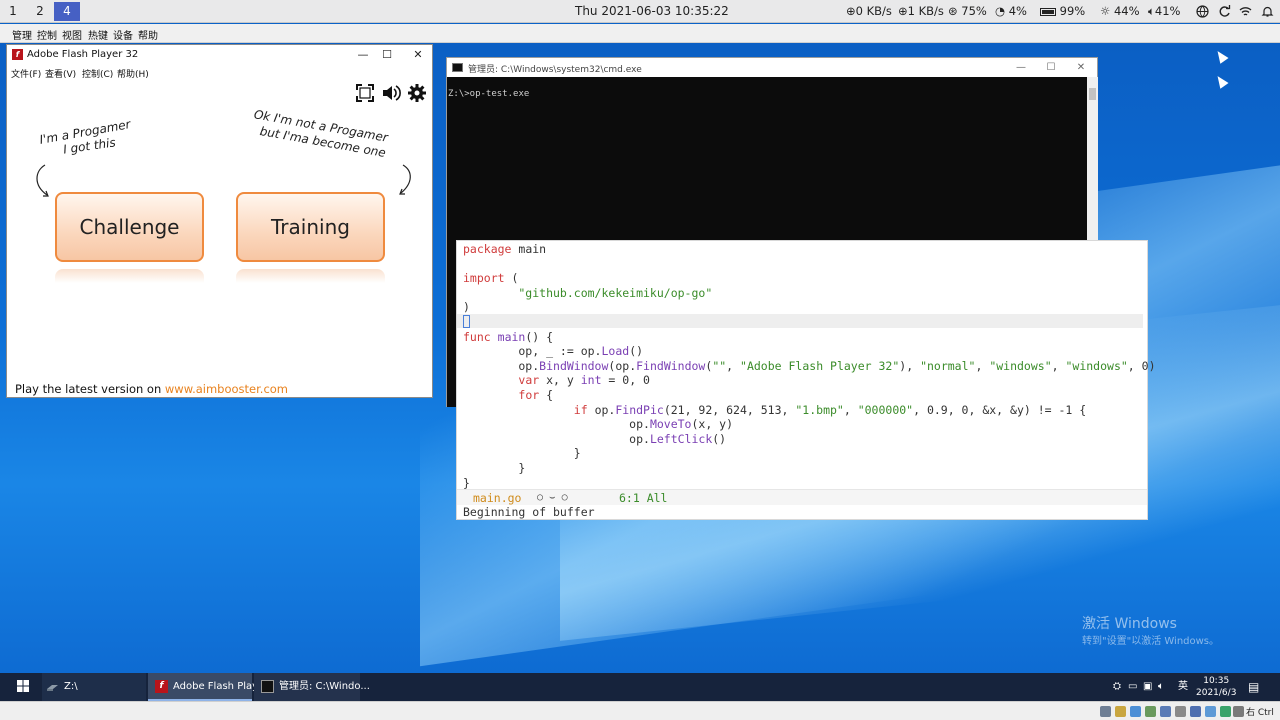  Describe the element at coordinates (71, 686) in the screenshot. I see `taskbar-item-label: Z:\` at that location.